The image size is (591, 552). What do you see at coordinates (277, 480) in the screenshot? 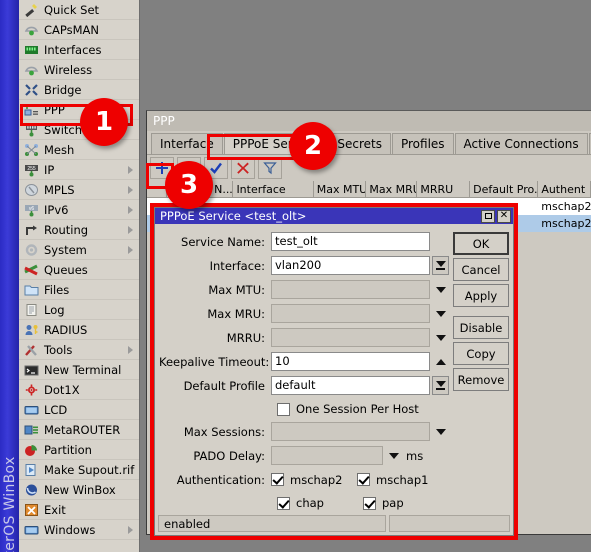
I see `auth-mschap2-checkbox` at bounding box center [277, 480].